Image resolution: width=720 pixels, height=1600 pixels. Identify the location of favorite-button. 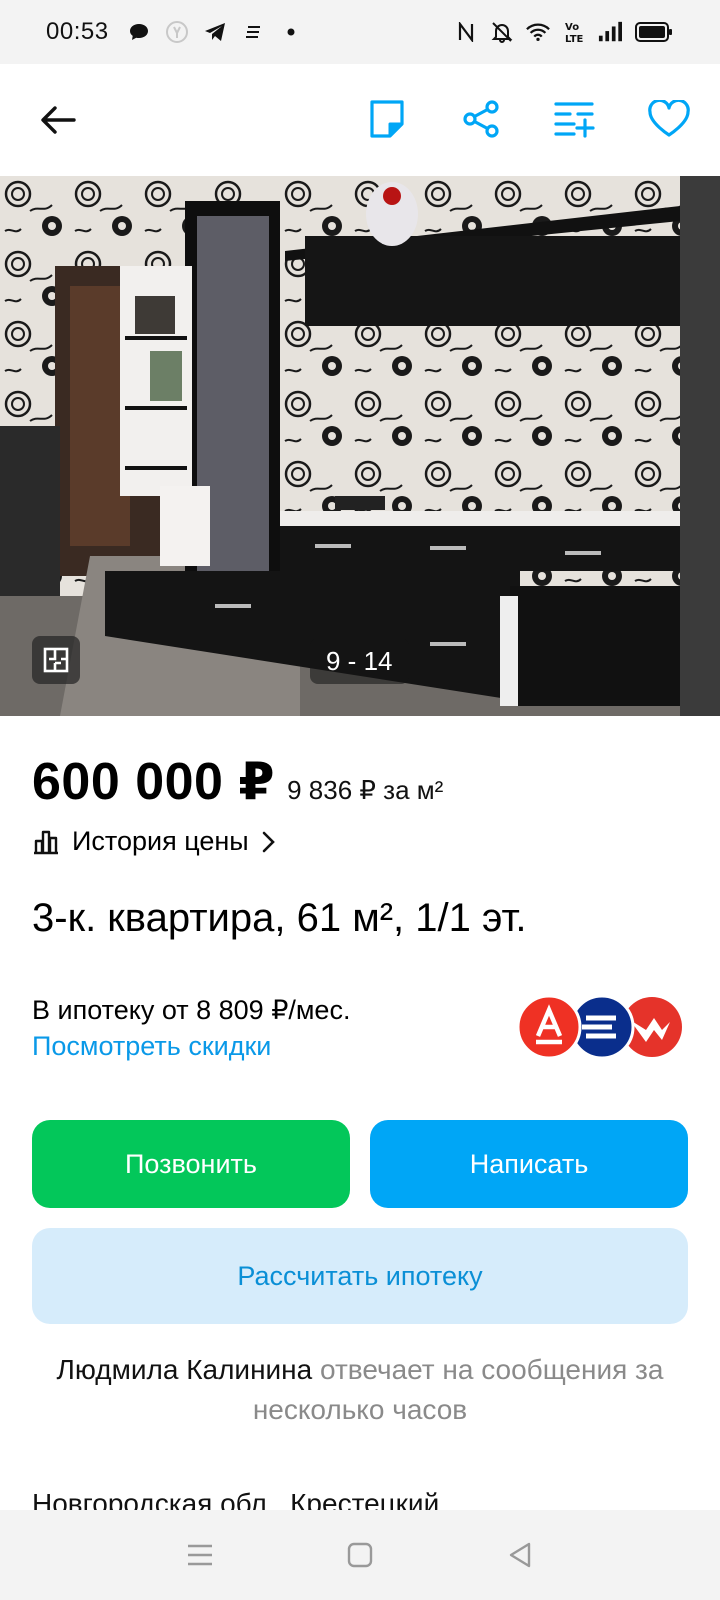
(669, 119).